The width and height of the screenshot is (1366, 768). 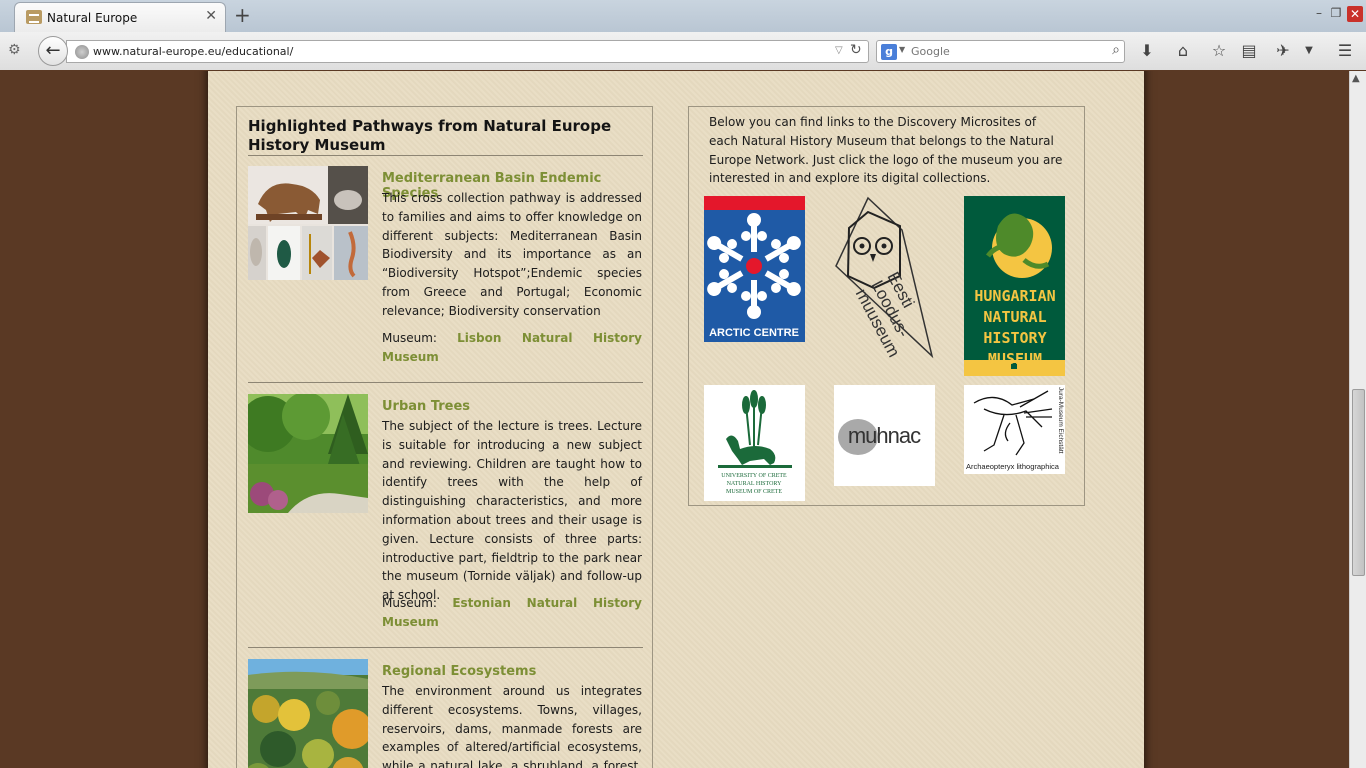 I want to click on tab-bar: Natural Europe ✕ + – ❐ ✕, so click(x=683, y=16).